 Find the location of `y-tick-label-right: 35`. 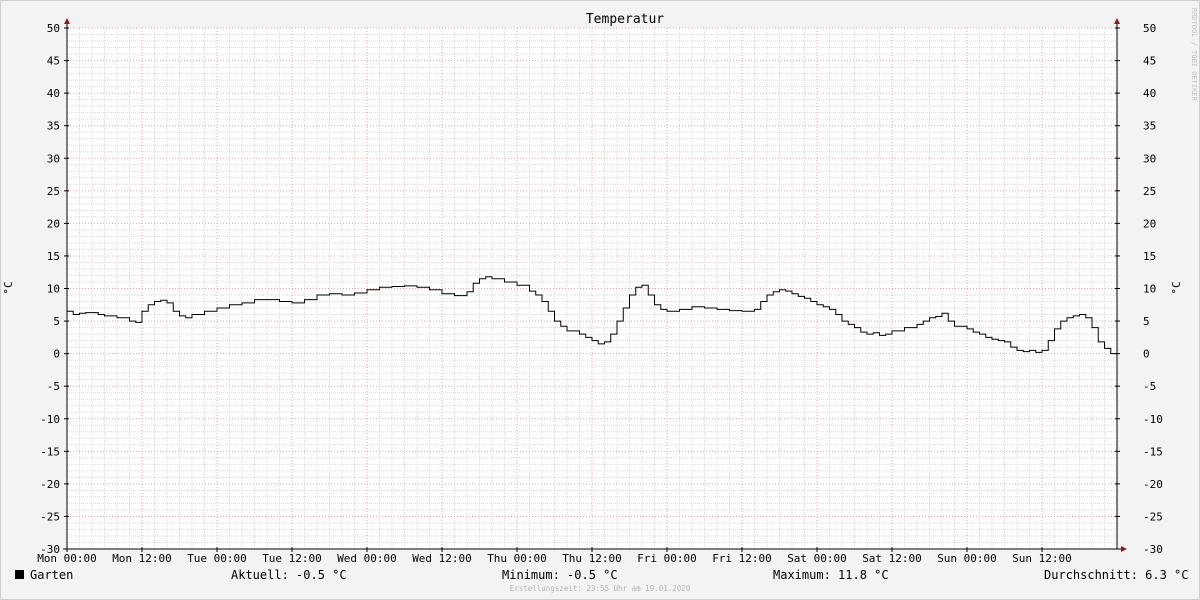

y-tick-label-right: 35 is located at coordinates (1149, 126).